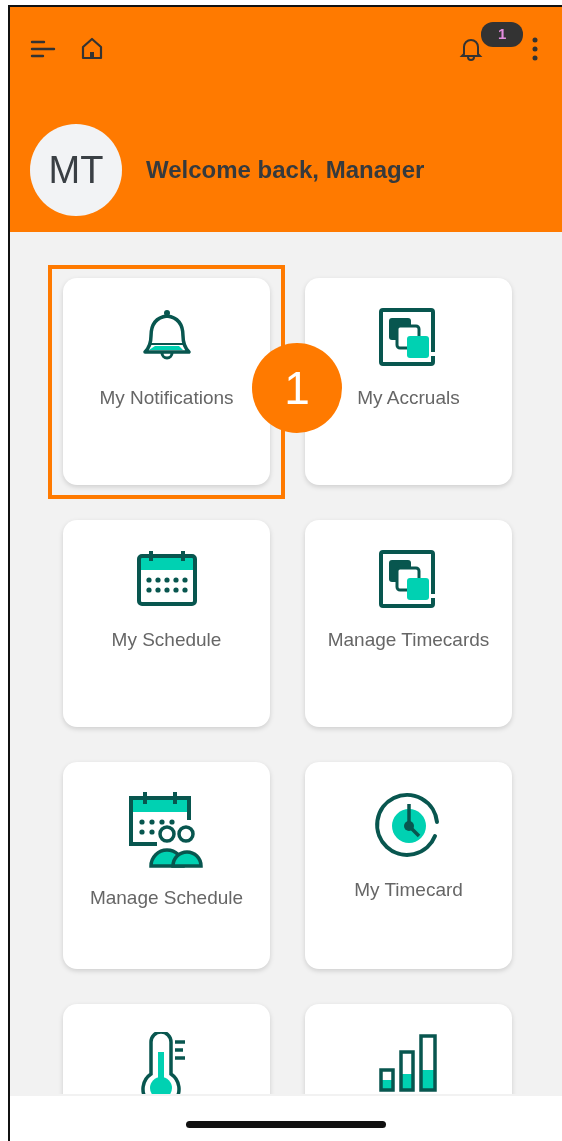 This screenshot has height=1141, width=562. What do you see at coordinates (166, 865) in the screenshot?
I see `menu-tile: Manage Schedule` at bounding box center [166, 865].